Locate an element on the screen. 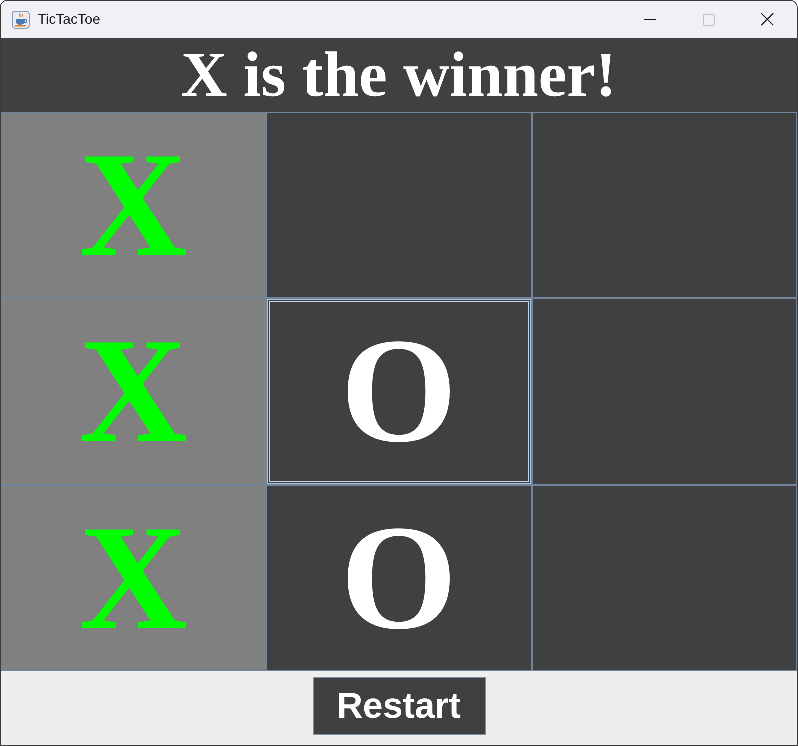 Image resolution: width=798 pixels, height=746 pixels. close-icon is located at coordinates (767, 19).